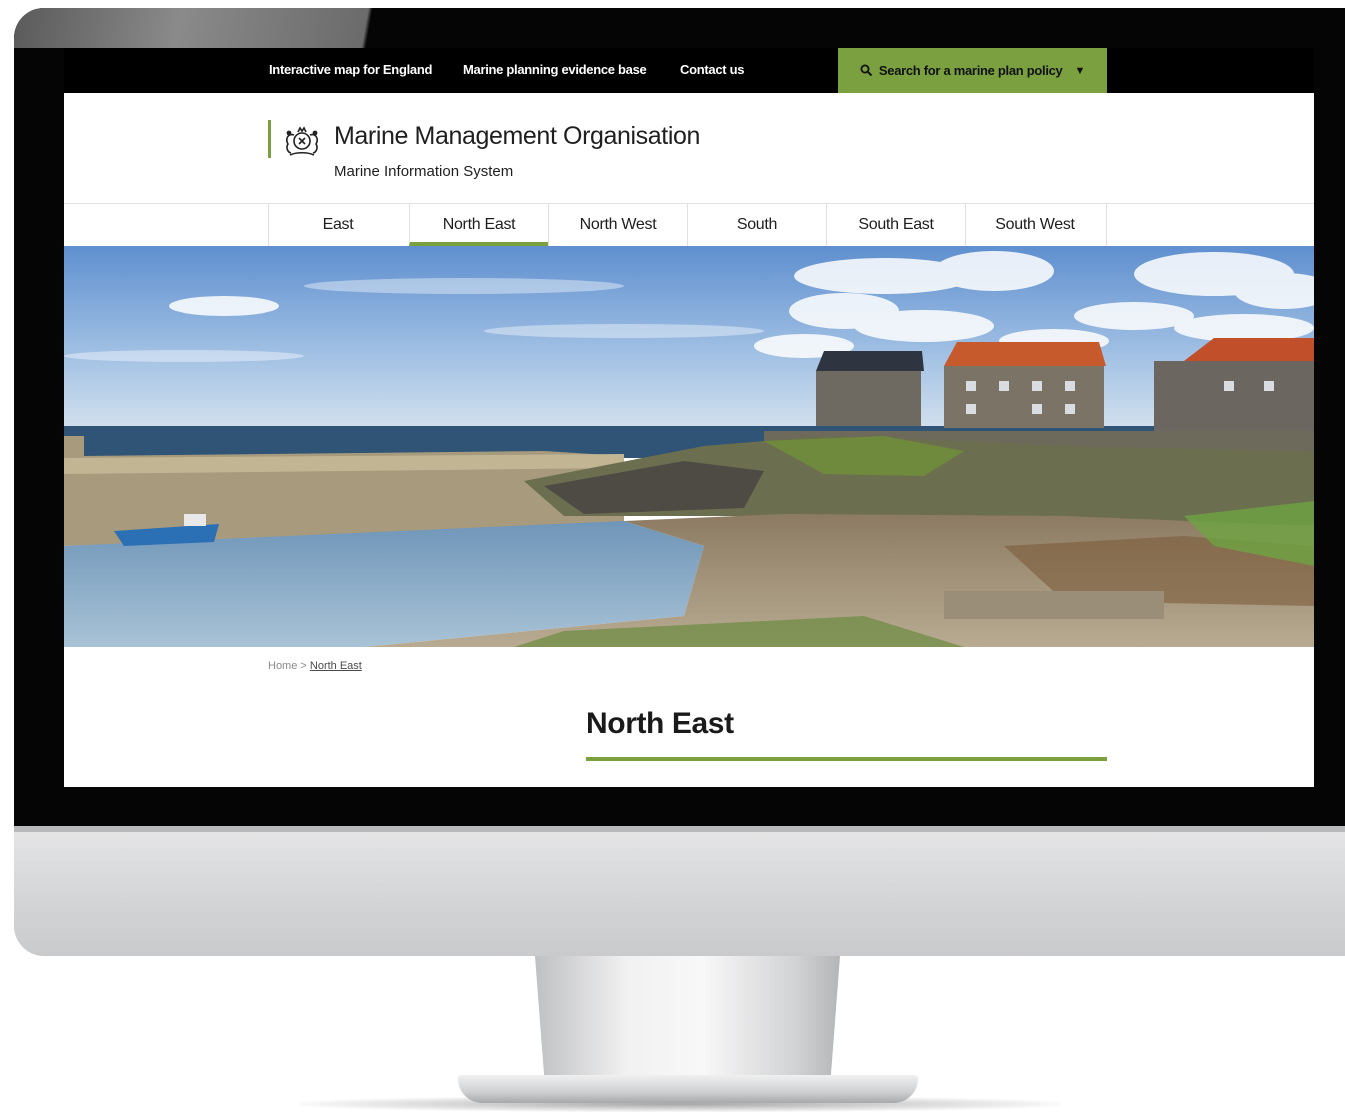 The image size is (1345, 1114). What do you see at coordinates (282, 666) in the screenshot?
I see `breadcrumb-home: Home` at bounding box center [282, 666].